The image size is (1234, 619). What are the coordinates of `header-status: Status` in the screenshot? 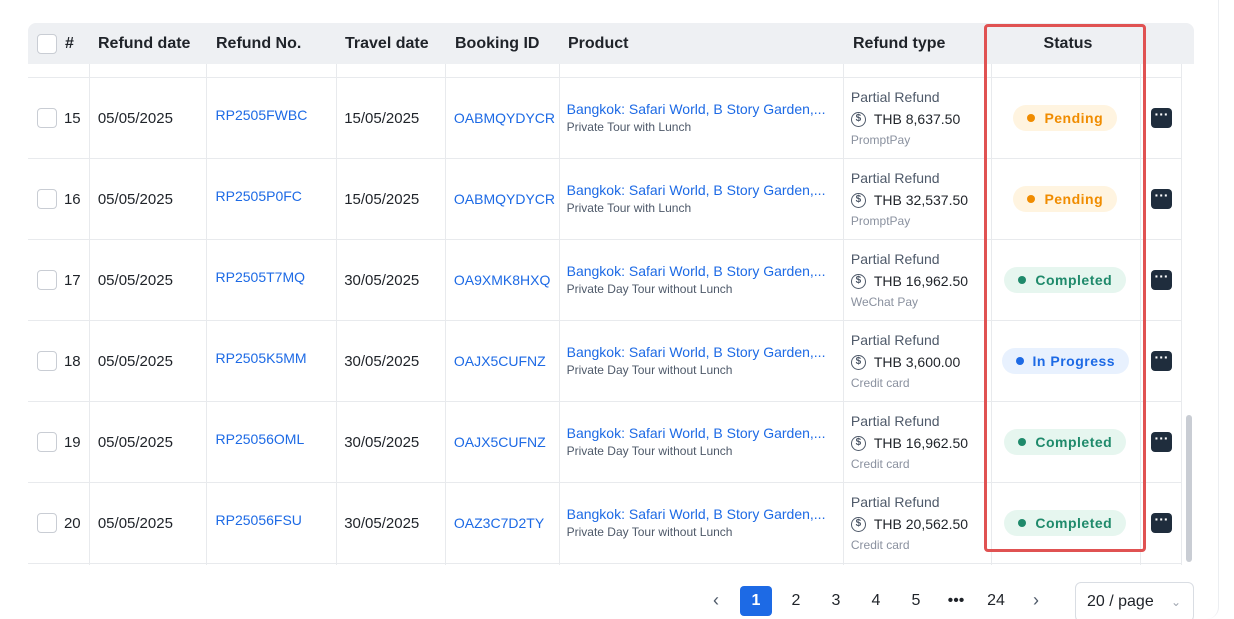 It's located at (1068, 43).